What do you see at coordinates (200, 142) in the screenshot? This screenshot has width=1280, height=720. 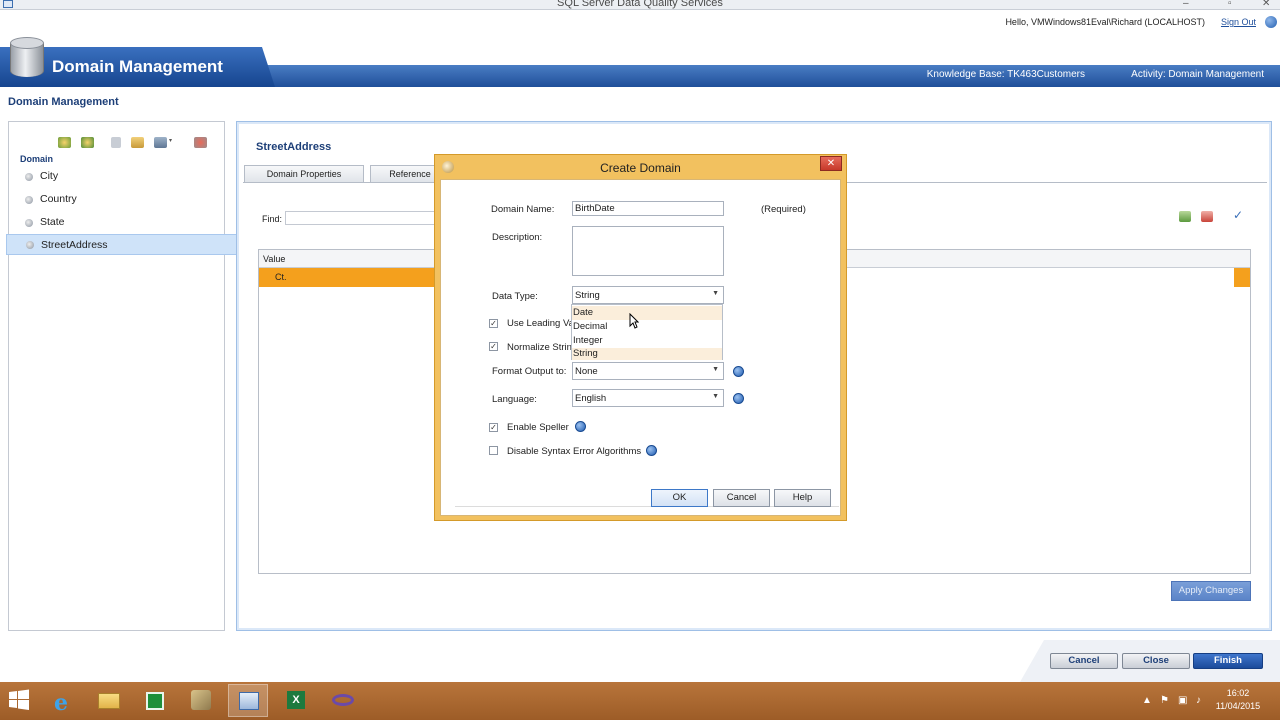 I see `clear-domain-icon` at bounding box center [200, 142].